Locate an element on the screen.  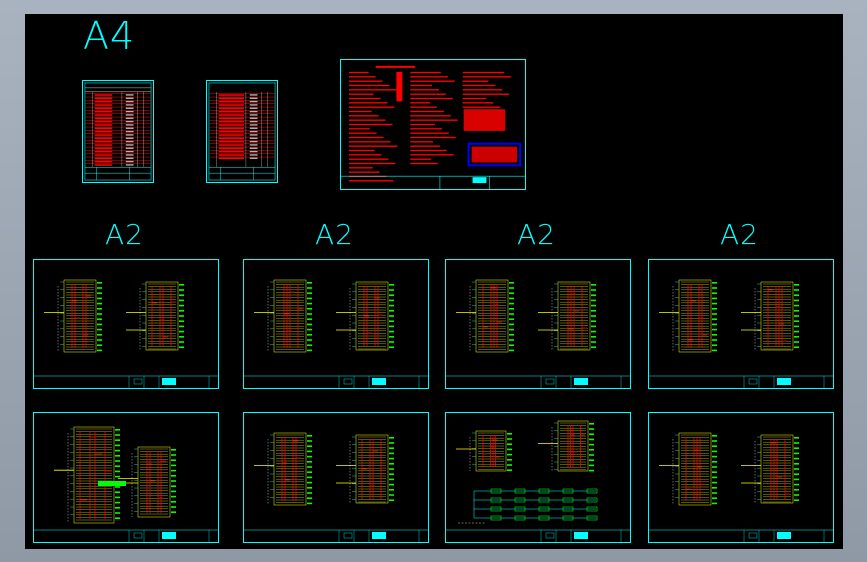
a4-sheet-notes is located at coordinates (433, 124).